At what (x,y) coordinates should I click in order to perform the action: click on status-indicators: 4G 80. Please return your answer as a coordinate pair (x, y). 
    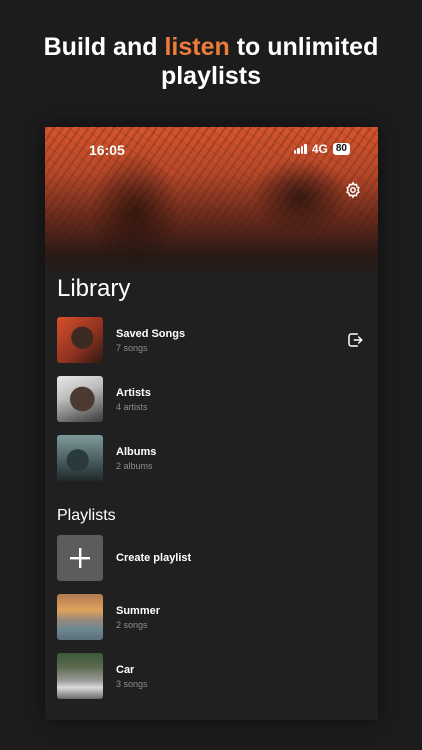
    Looking at the image, I should click on (321, 149).